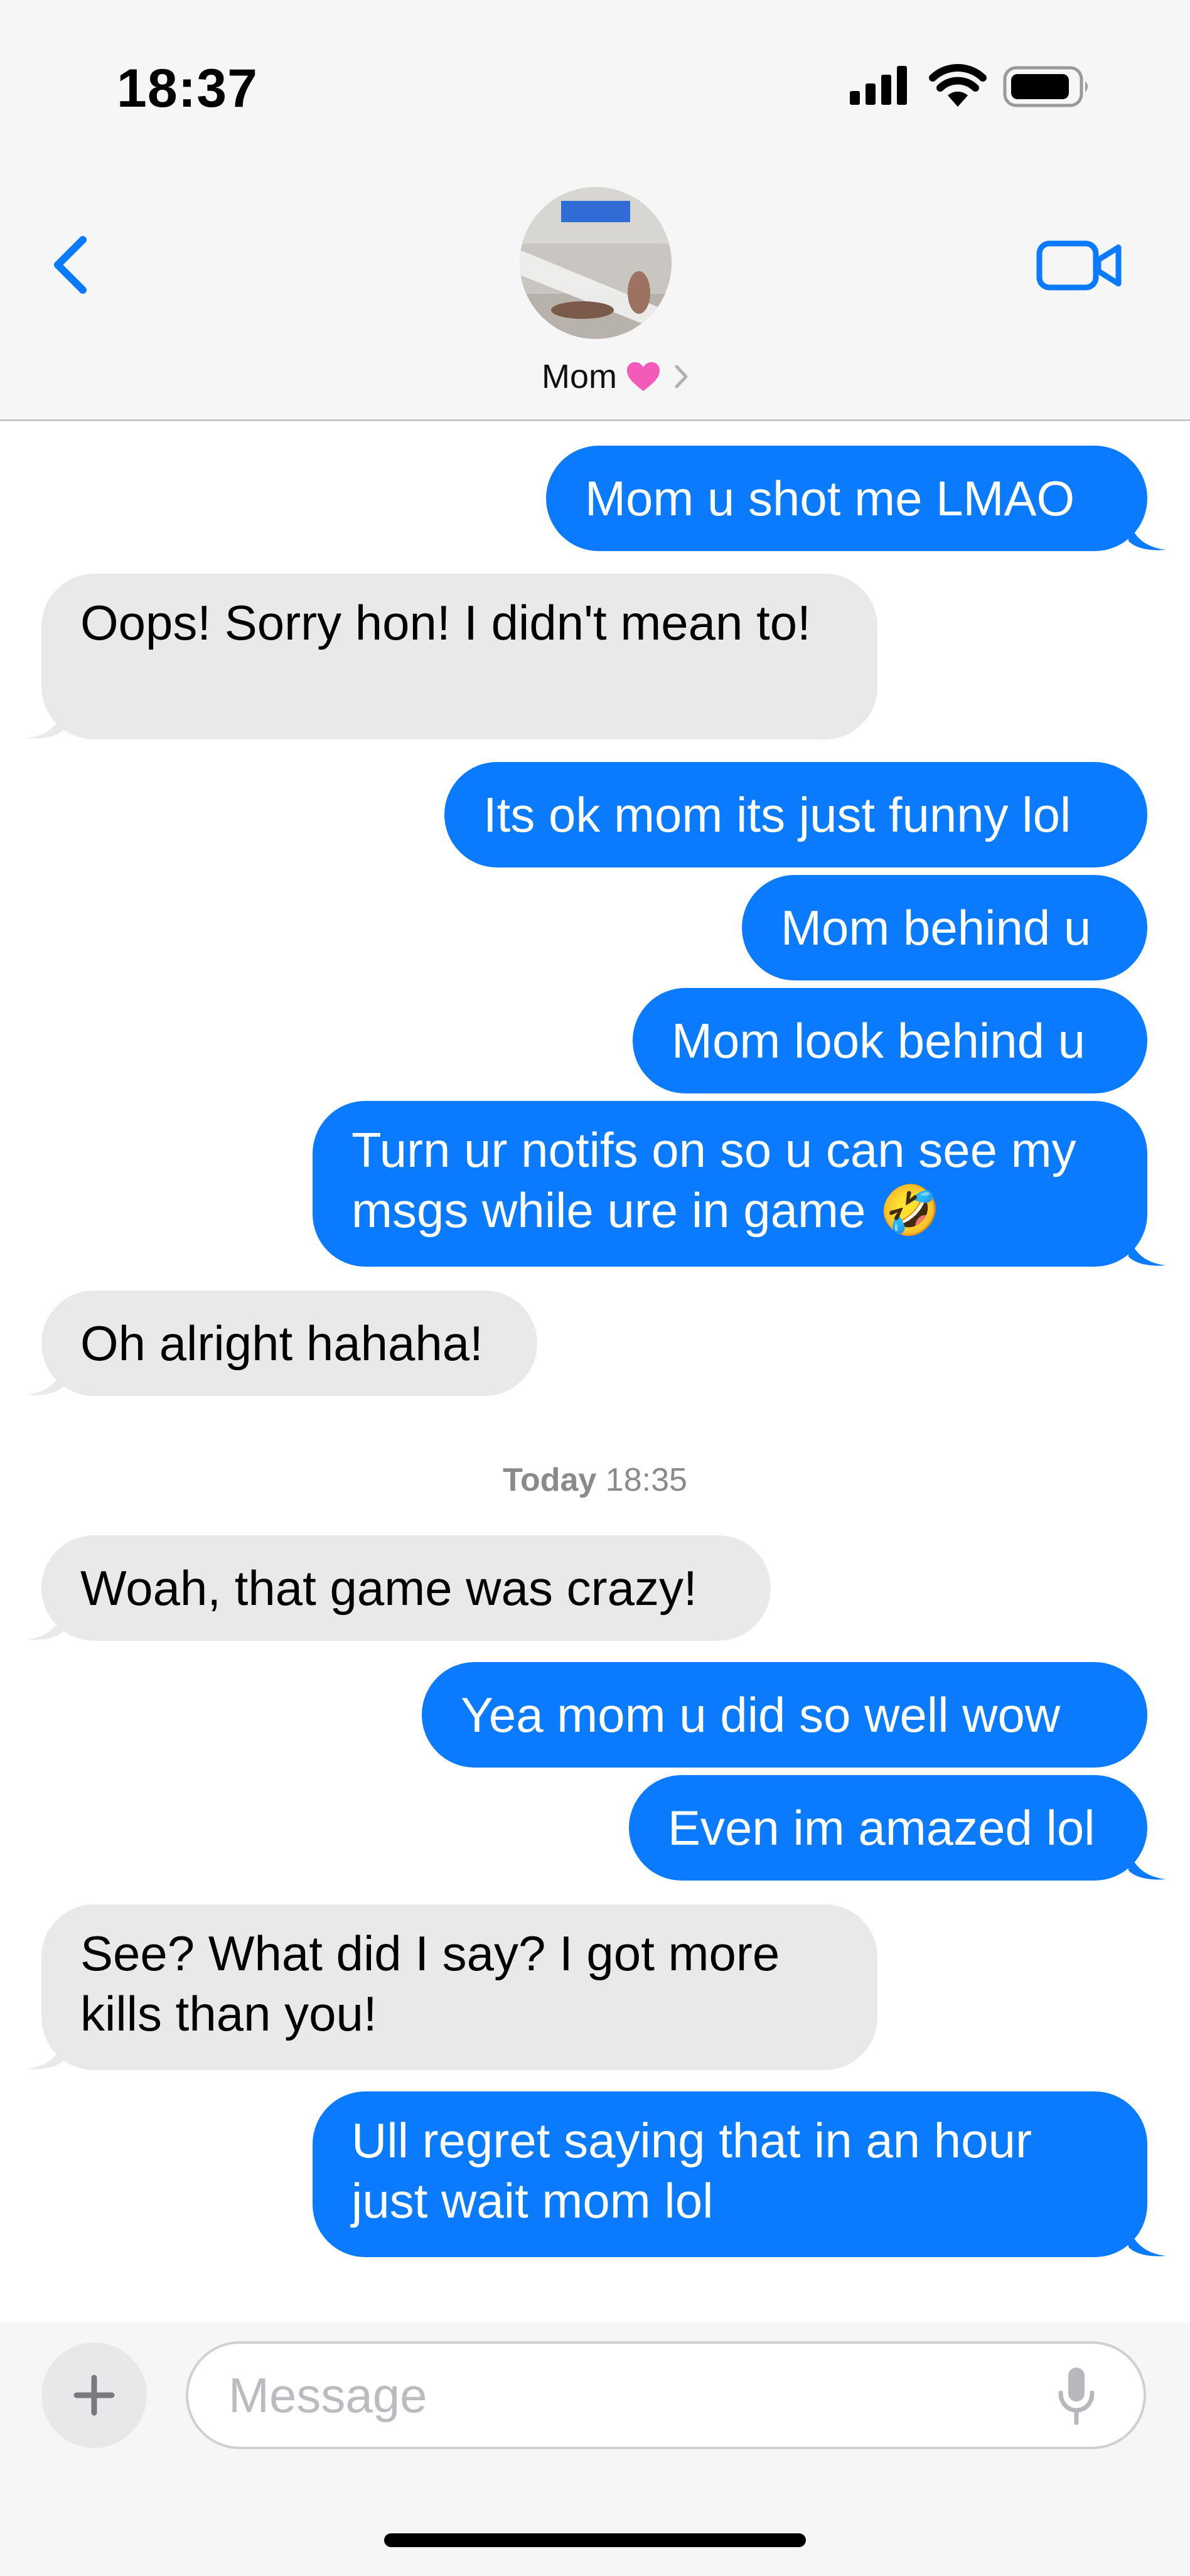 This screenshot has height=2576, width=1190. I want to click on message-bubble-outgoing: Mom behind u, so click(944, 927).